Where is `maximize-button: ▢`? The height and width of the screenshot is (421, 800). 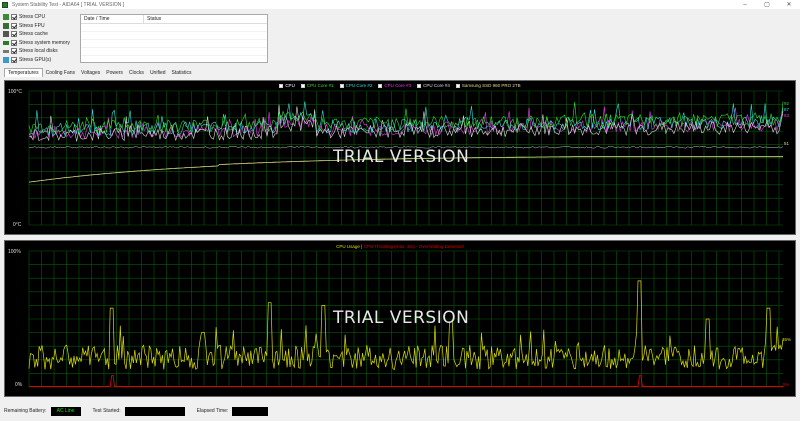 maximize-button: ▢ is located at coordinates (767, 4).